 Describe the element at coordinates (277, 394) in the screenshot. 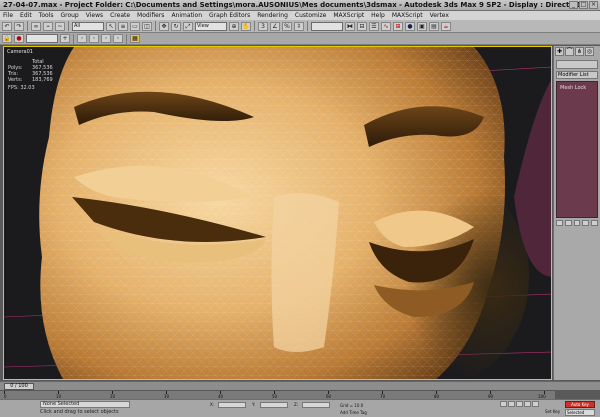

I see `track-bar: 0 10 20 30 40 50 60 70 80 90 100` at that location.